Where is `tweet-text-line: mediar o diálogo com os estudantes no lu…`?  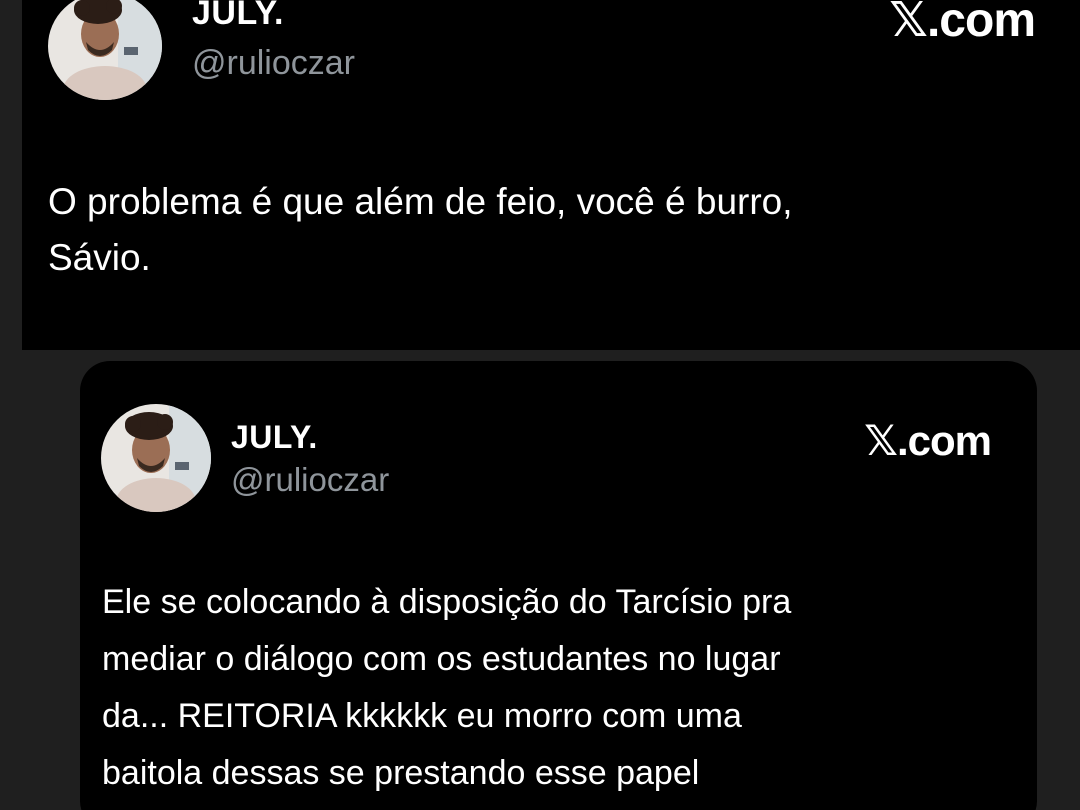 tweet-text-line: mediar o diálogo com os estudantes no lu… is located at coordinates (441, 659).